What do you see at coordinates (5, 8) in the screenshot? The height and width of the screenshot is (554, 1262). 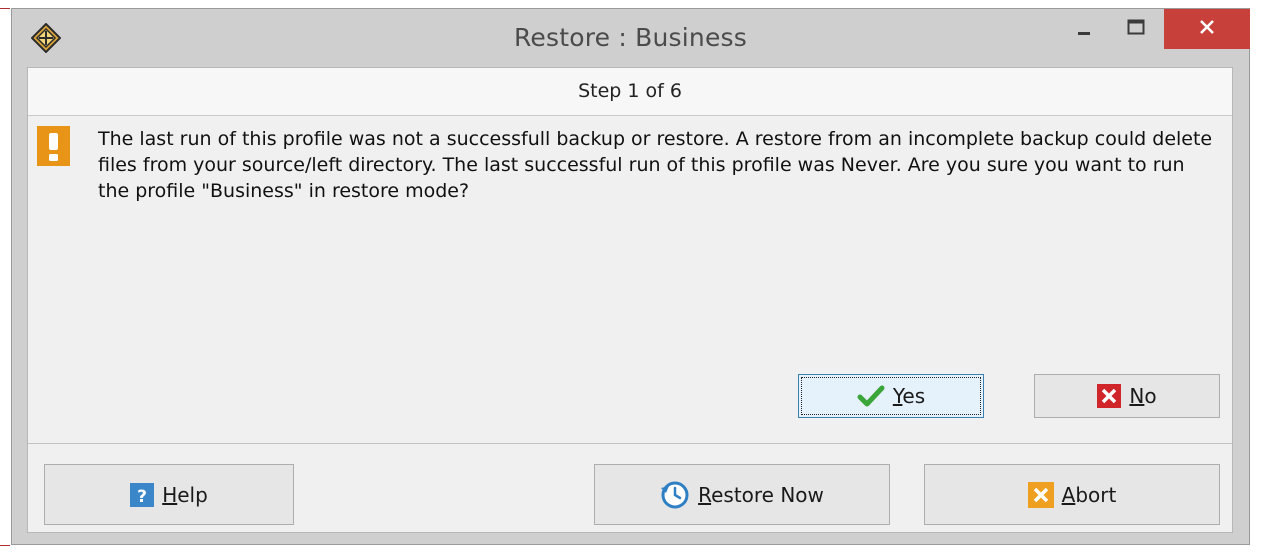 I see `edge-line-top` at bounding box center [5, 8].